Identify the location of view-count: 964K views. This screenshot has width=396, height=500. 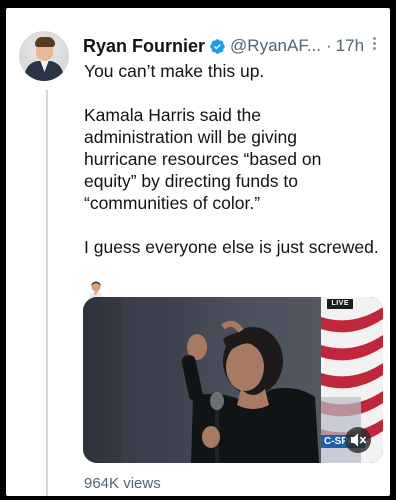
(122, 483).